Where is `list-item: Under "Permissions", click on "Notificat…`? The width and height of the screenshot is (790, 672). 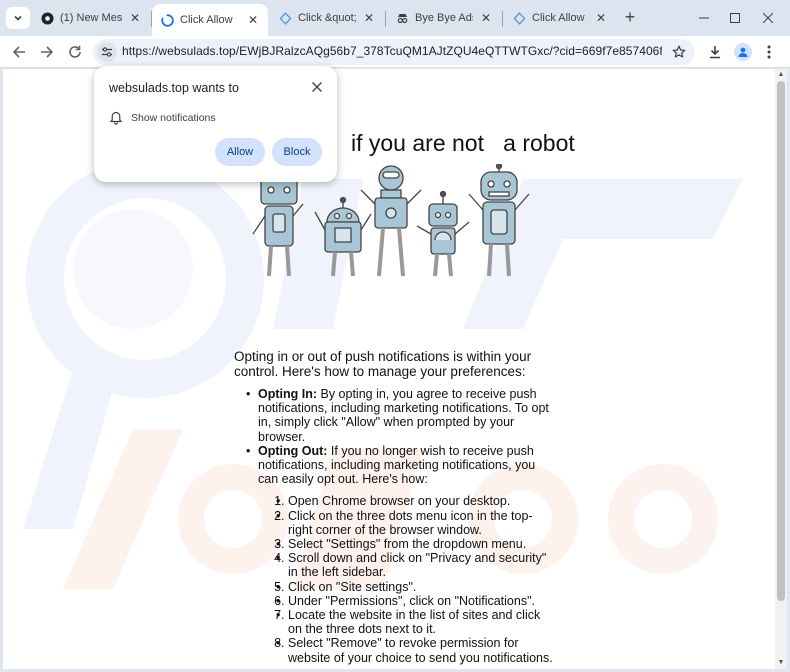 list-item: Under "Permissions", click on "Notificat… is located at coordinates (415, 601).